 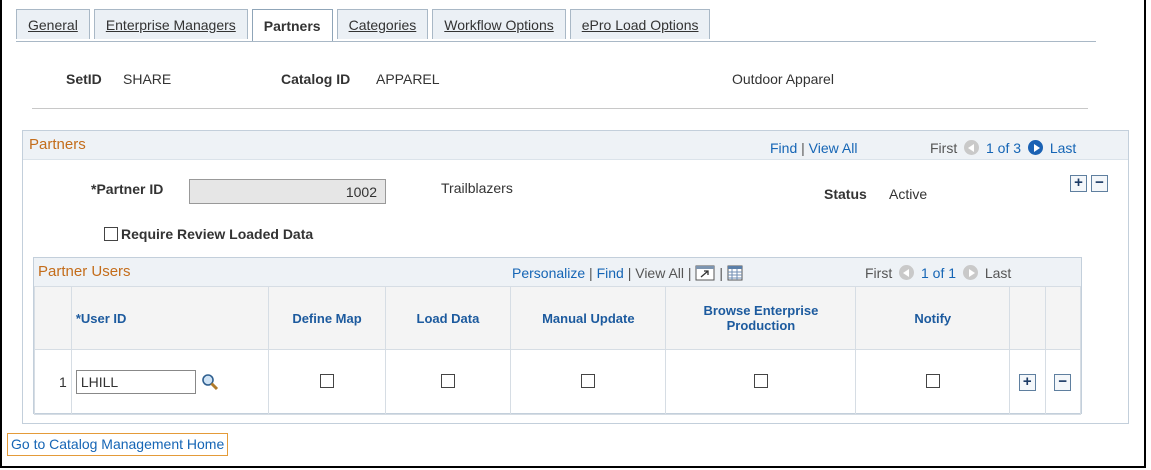 I want to click on tab-workflow-options: Workflow Options, so click(x=499, y=24).